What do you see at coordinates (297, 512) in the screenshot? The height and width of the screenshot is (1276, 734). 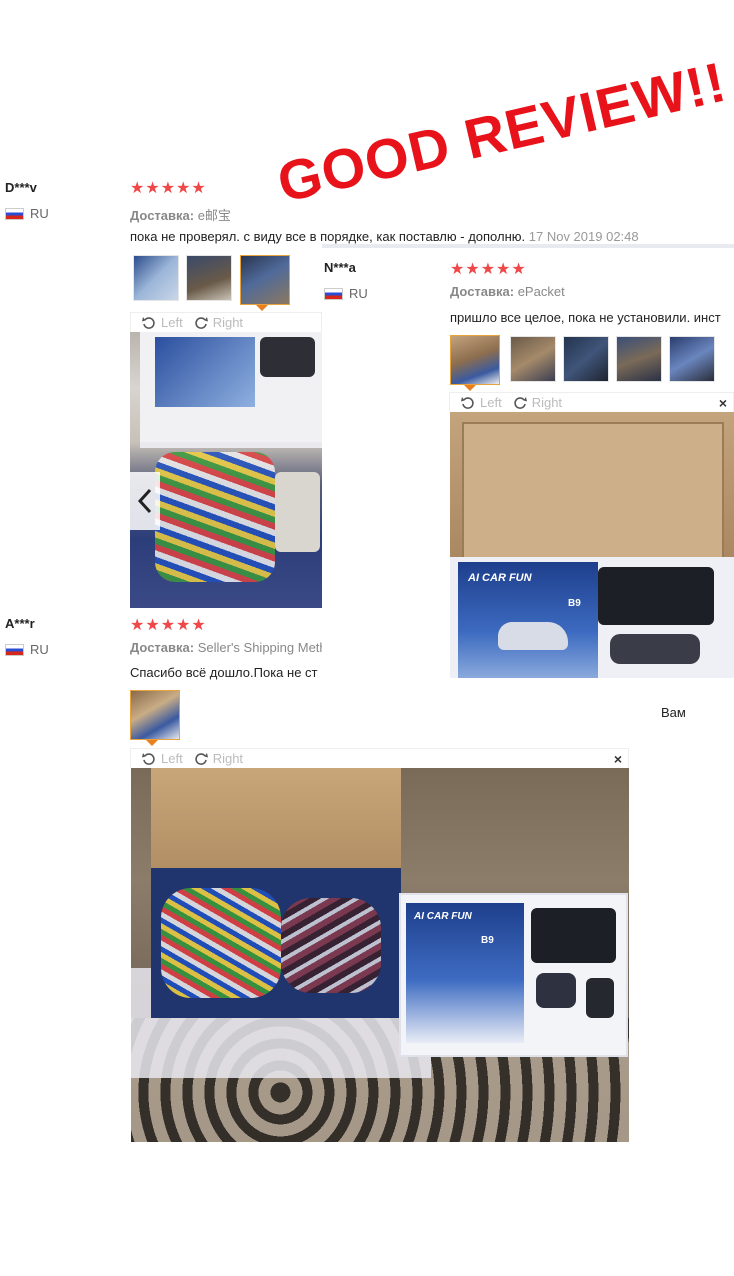 I see `remote-pack` at bounding box center [297, 512].